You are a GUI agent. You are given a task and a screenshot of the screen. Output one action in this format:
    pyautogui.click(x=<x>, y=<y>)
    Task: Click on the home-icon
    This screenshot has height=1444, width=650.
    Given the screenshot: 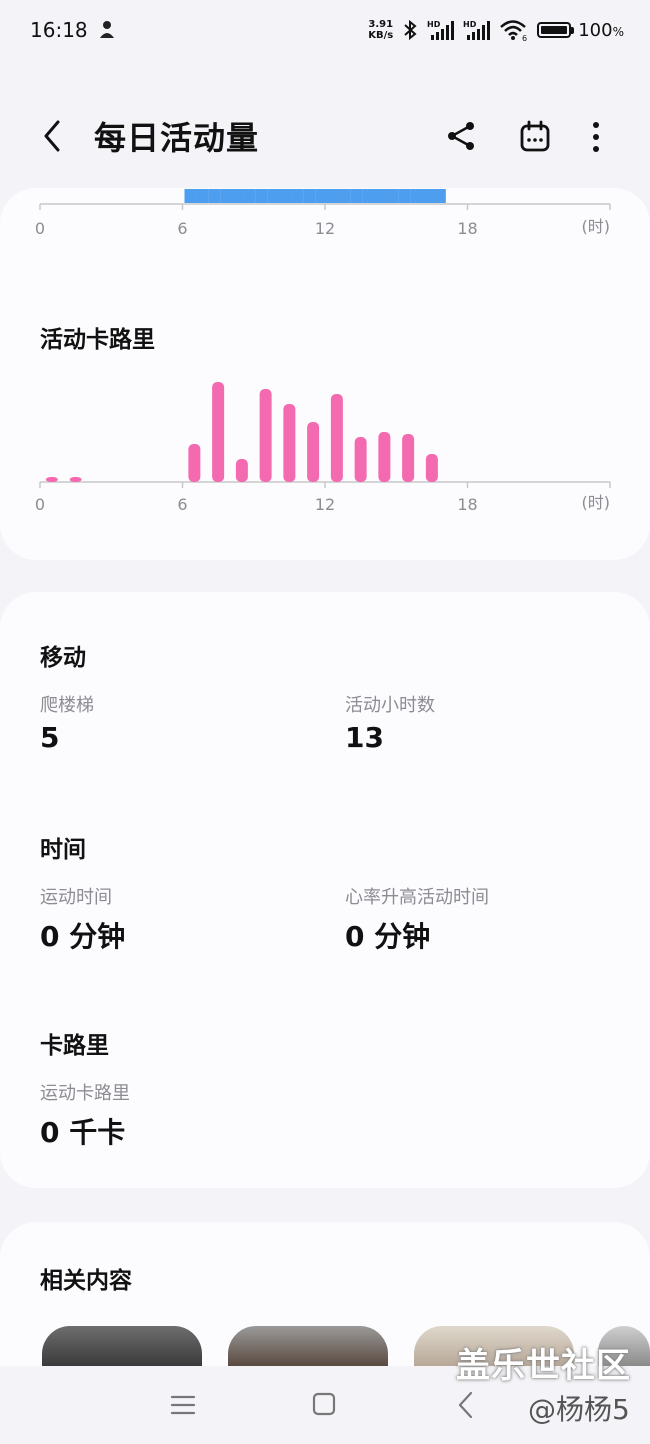 What is the action you would take?
    pyautogui.click(x=324, y=1404)
    